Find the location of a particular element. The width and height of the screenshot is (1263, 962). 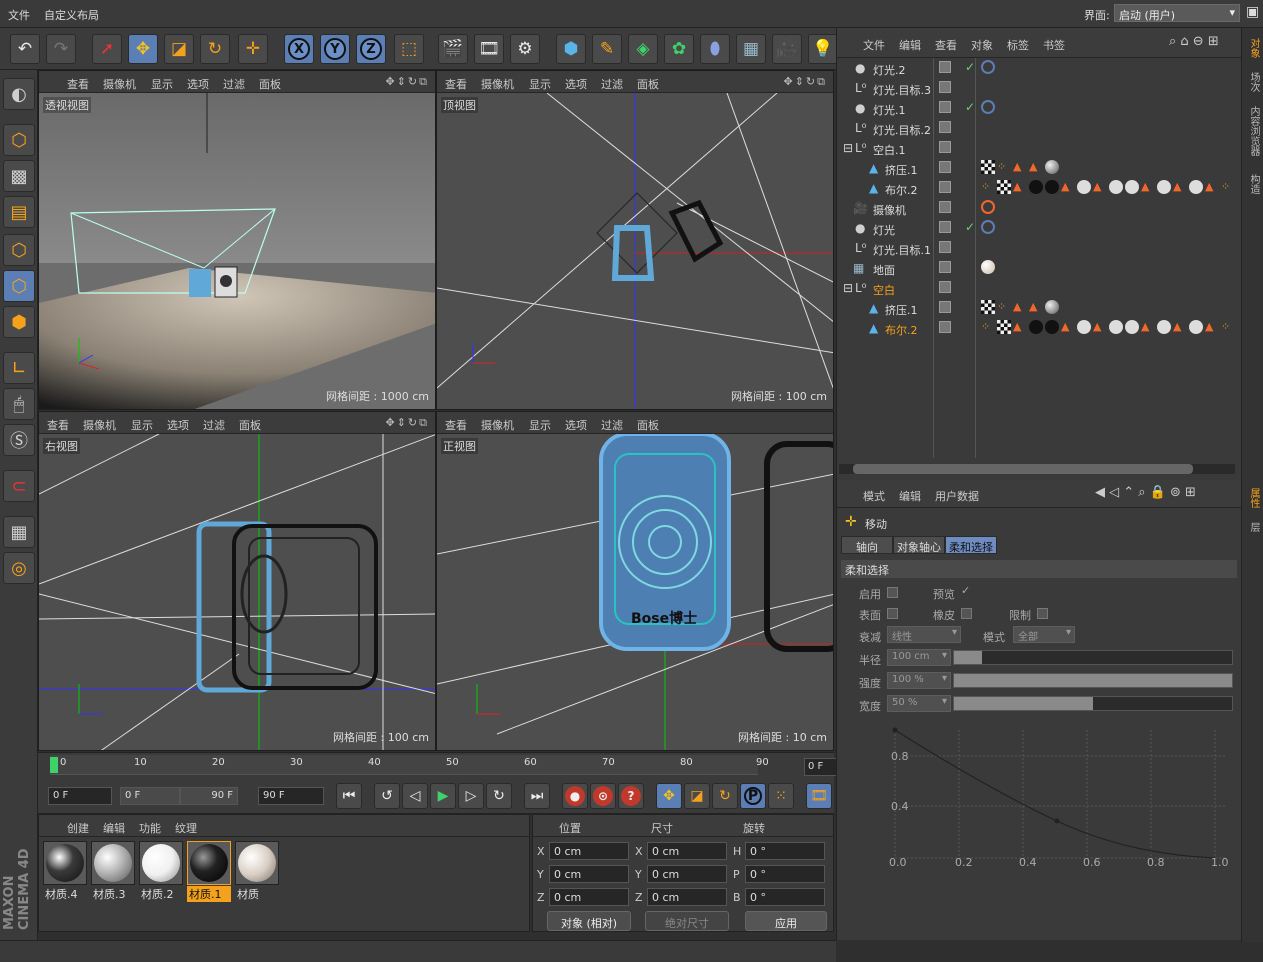

menu-custom-layout: 自定义布局 is located at coordinates (71, 15).